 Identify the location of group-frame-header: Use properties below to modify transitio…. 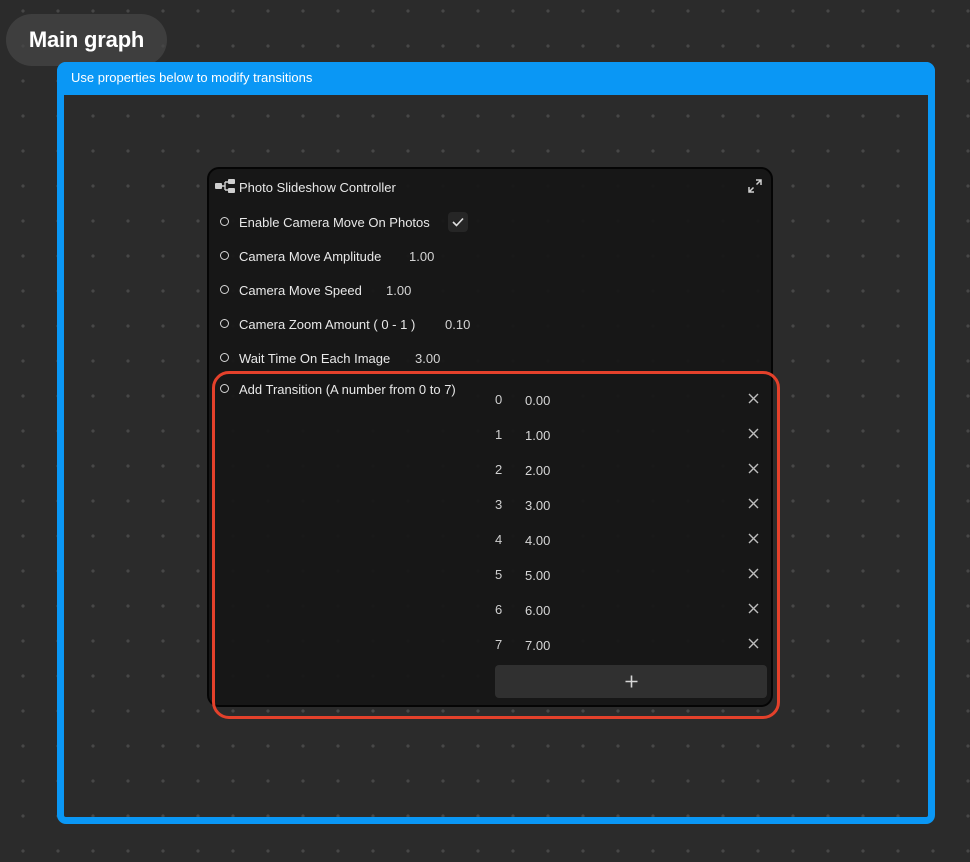
(496, 78).